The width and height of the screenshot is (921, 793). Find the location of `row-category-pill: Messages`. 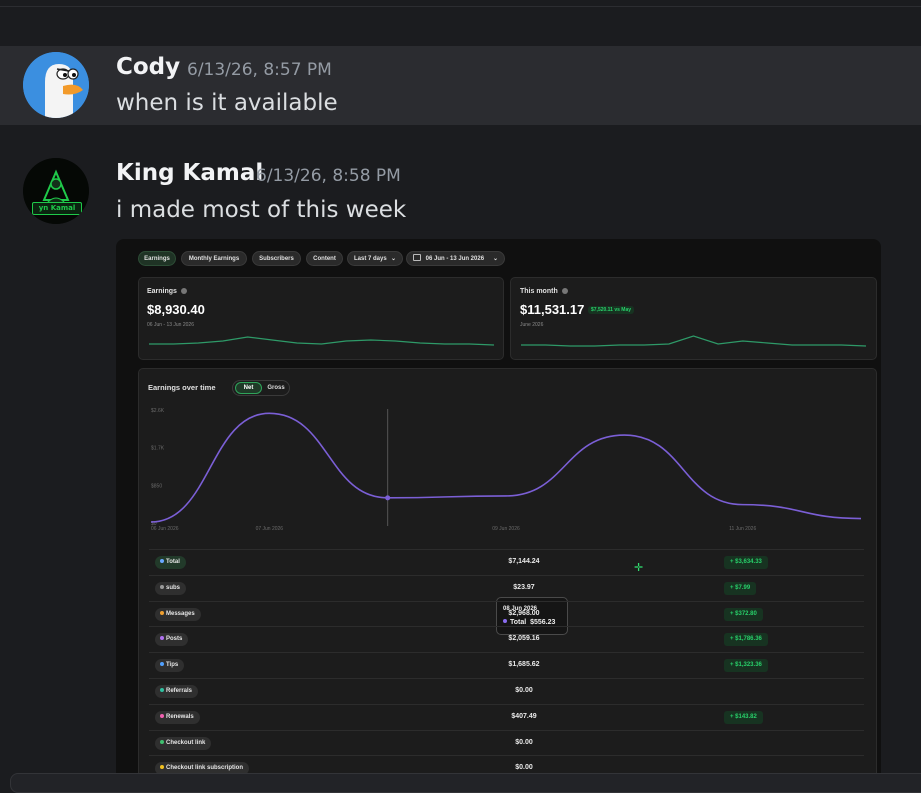

row-category-pill: Messages is located at coordinates (178, 614).